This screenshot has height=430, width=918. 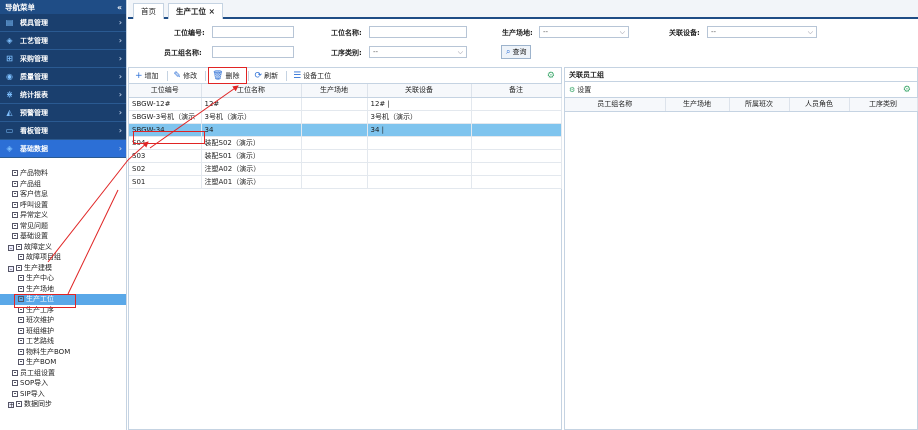 What do you see at coordinates (63, 23) in the screenshot?
I see `sidebar-module-0: ▤ 模具管理 ›` at bounding box center [63, 23].